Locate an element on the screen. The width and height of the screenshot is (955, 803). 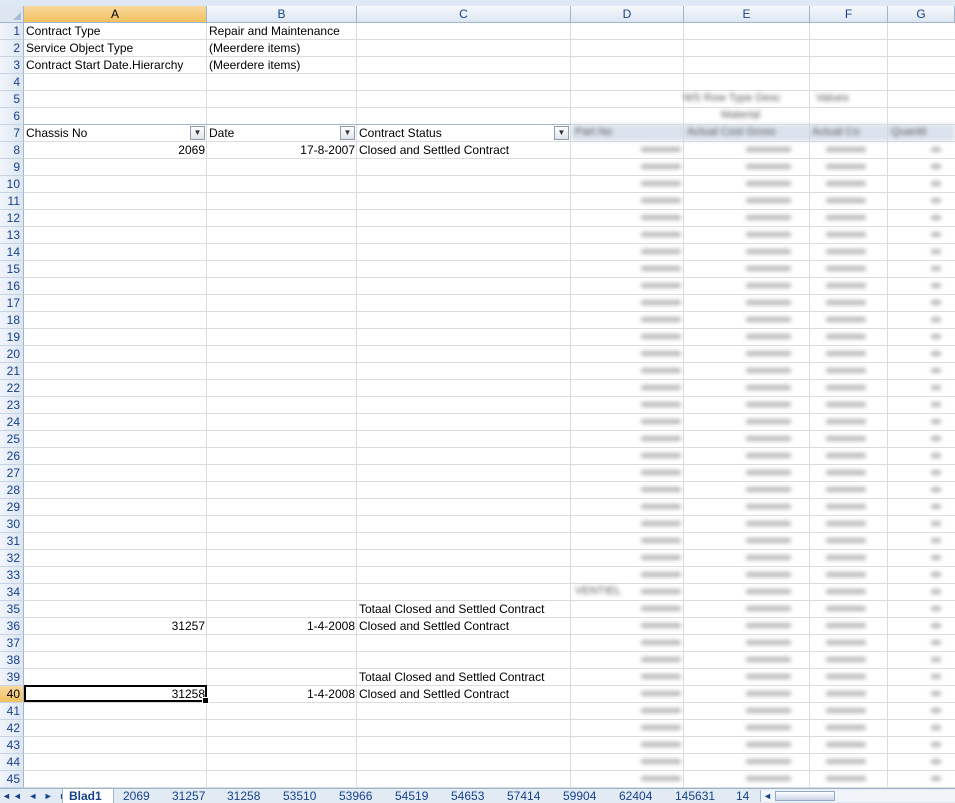
column-header-b: B is located at coordinates (282, 14).